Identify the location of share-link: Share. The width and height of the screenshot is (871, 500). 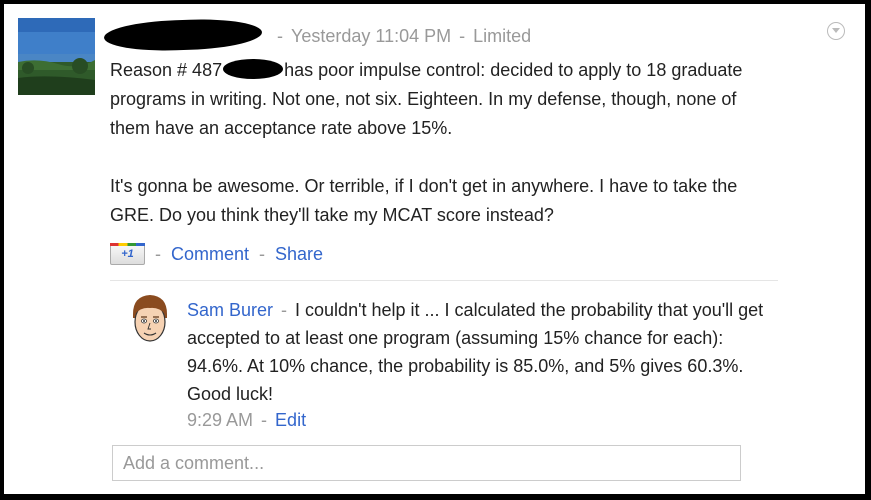
(299, 254).